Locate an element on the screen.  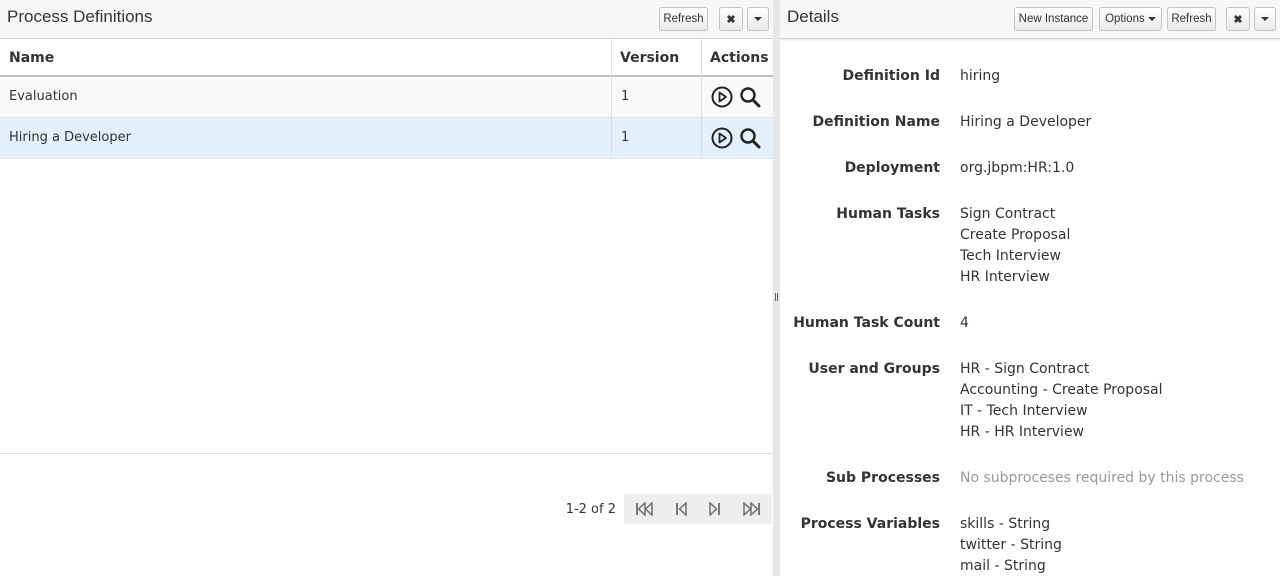
value-line: org.jbpm:HR:1.0 is located at coordinates (1017, 168).